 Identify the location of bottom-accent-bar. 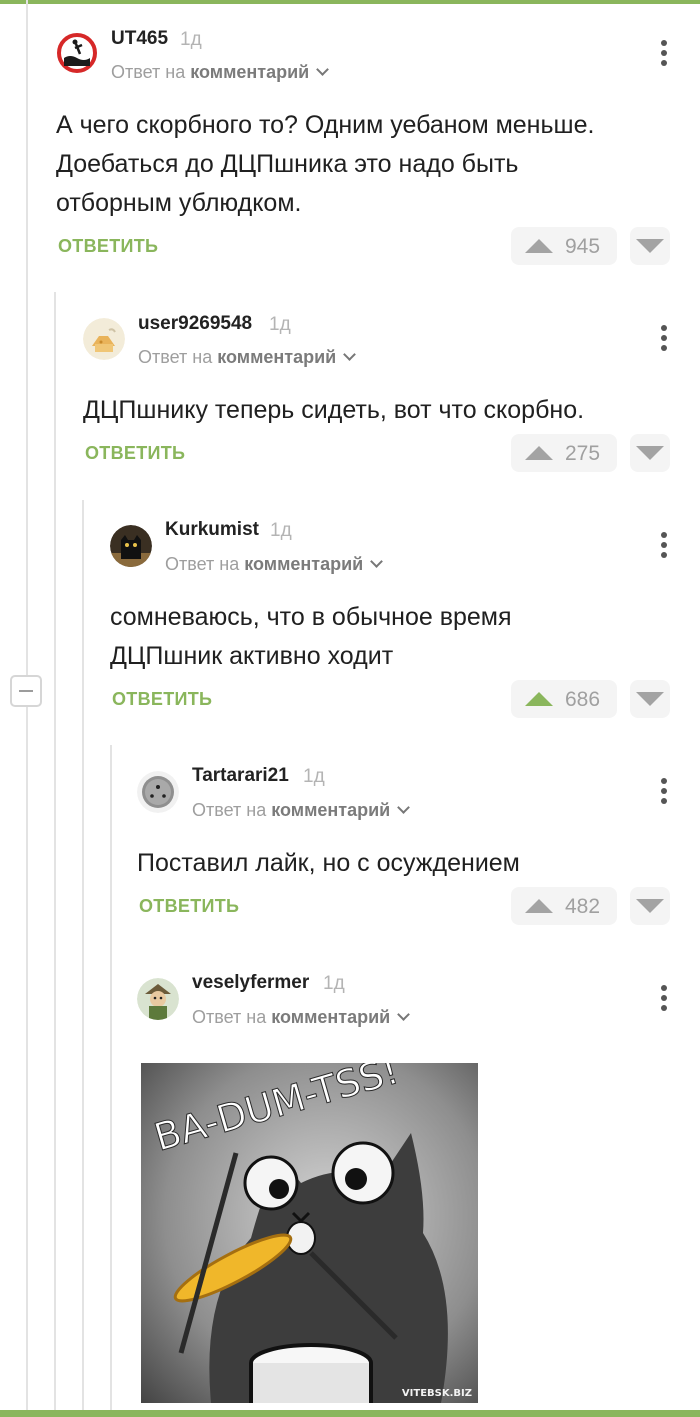
(350, 1413).